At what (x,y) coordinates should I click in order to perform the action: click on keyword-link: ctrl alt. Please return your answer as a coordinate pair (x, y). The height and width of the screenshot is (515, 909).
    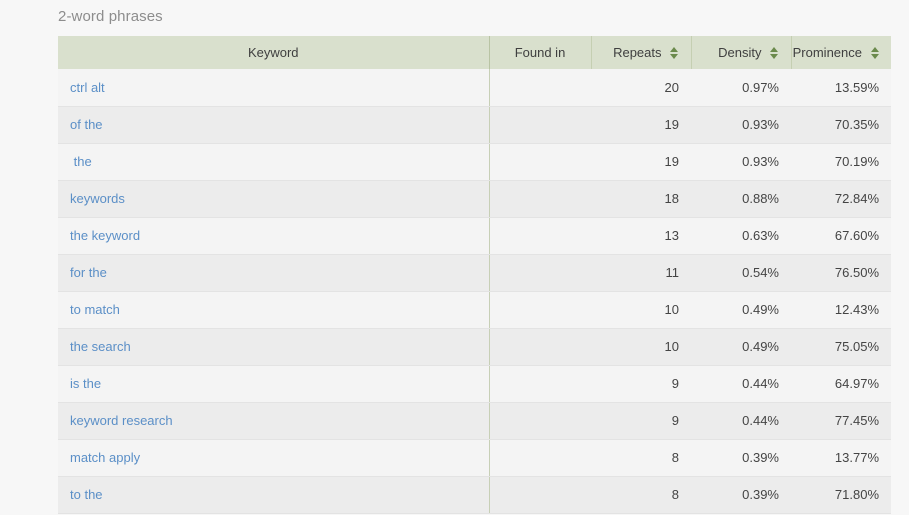
    Looking at the image, I should click on (87, 87).